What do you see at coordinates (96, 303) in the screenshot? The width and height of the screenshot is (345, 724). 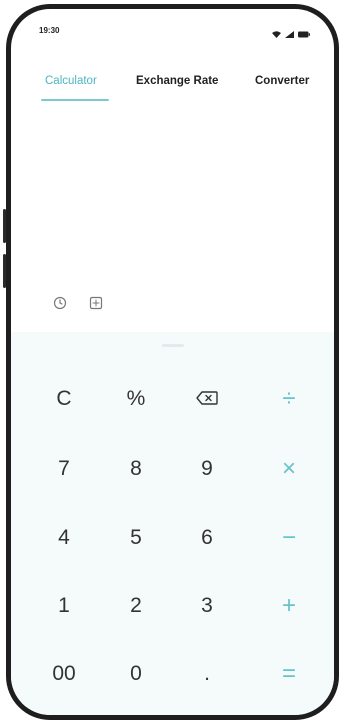 I see `scientific-mode-icon` at bounding box center [96, 303].